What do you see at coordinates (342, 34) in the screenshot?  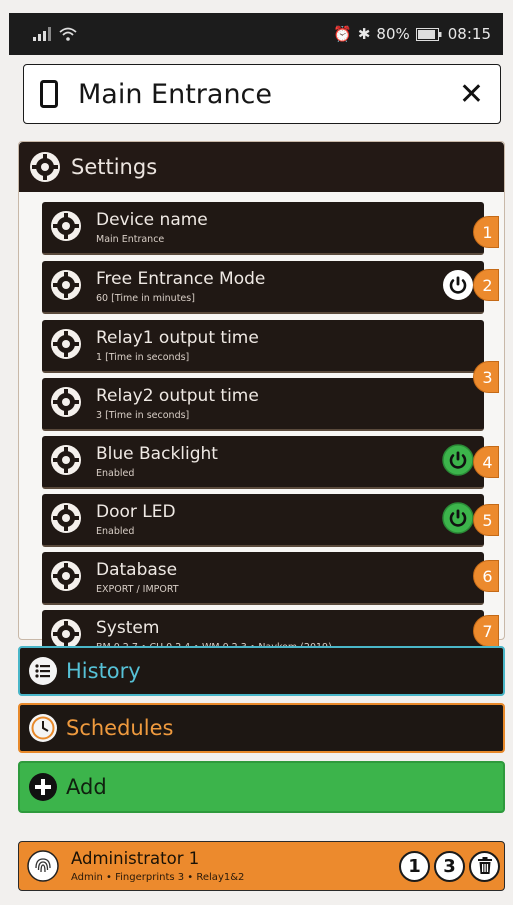 I see `alarm-icon: ⏰` at bounding box center [342, 34].